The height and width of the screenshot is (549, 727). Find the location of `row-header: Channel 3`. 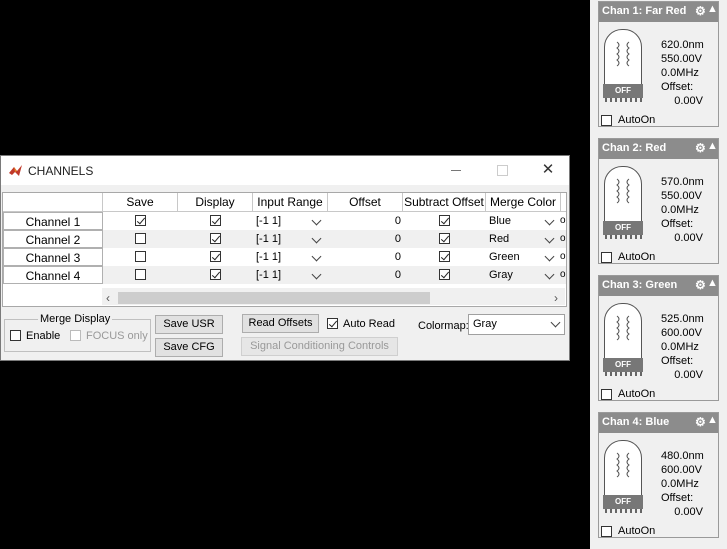

row-header: Channel 3 is located at coordinates (53, 257).